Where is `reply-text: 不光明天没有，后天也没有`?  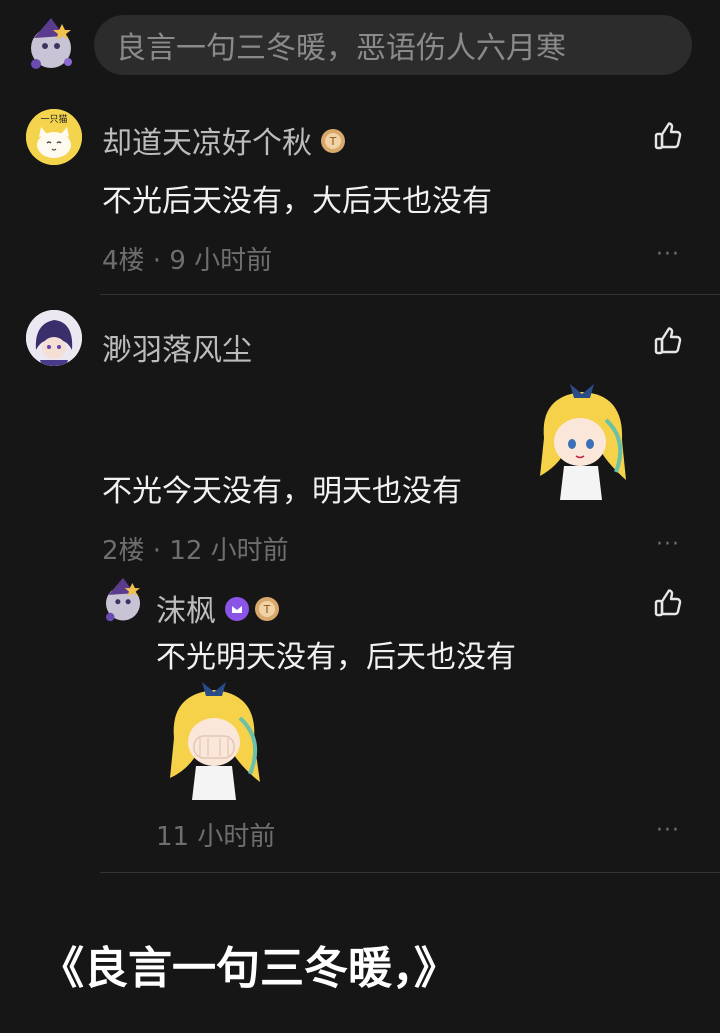
reply-text: 不光明天没有，后天也没有 is located at coordinates (336, 657).